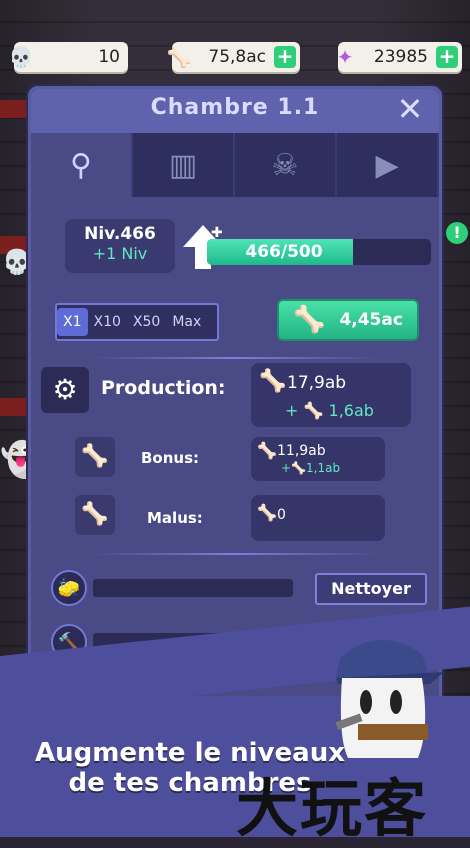 This screenshot has height=848, width=470. I want to click on tab-bar: ⚲ ▥ ☠ ▶, so click(235, 165).